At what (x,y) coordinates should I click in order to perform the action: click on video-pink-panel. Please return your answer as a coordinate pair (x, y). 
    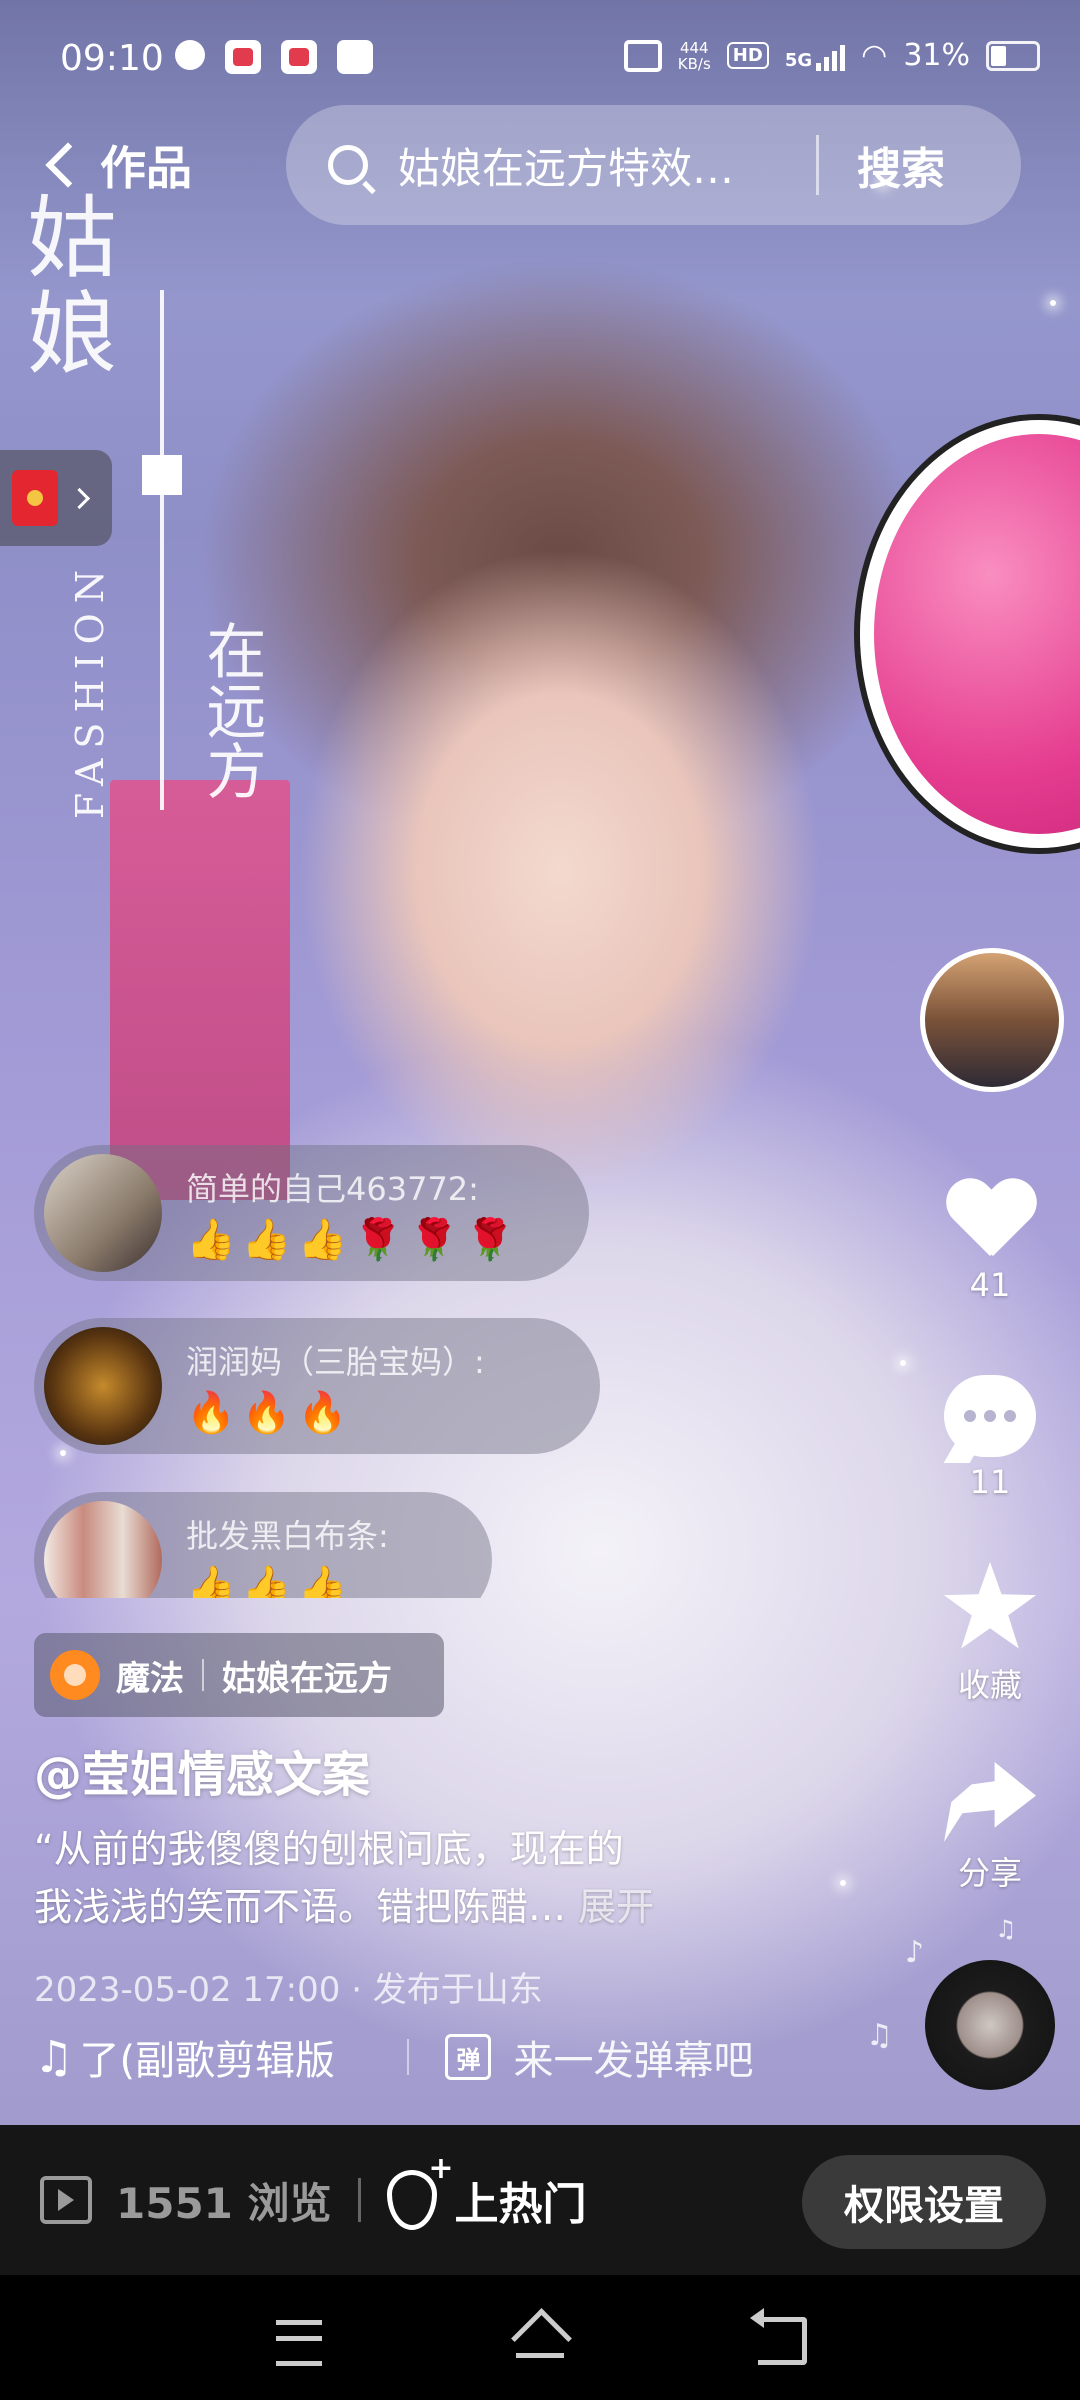
    Looking at the image, I should click on (200, 990).